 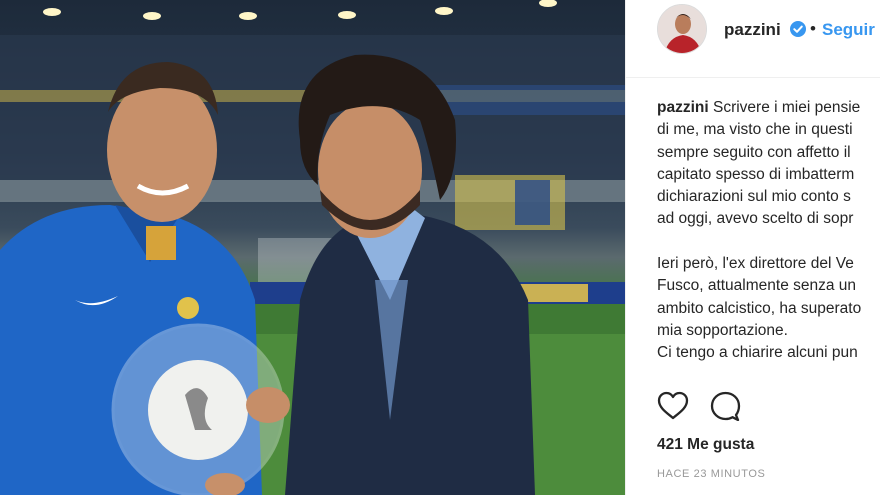 I want to click on post-header: pazzini • Seguir, so click(x=753, y=39).